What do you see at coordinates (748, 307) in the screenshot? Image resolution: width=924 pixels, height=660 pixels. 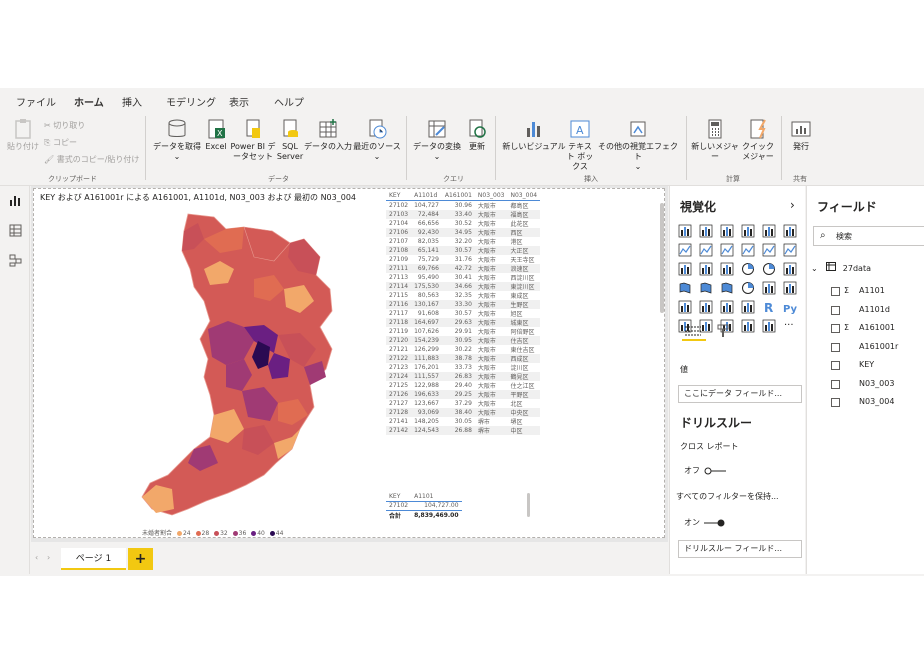 I see `matrix-icon` at bounding box center [748, 307].